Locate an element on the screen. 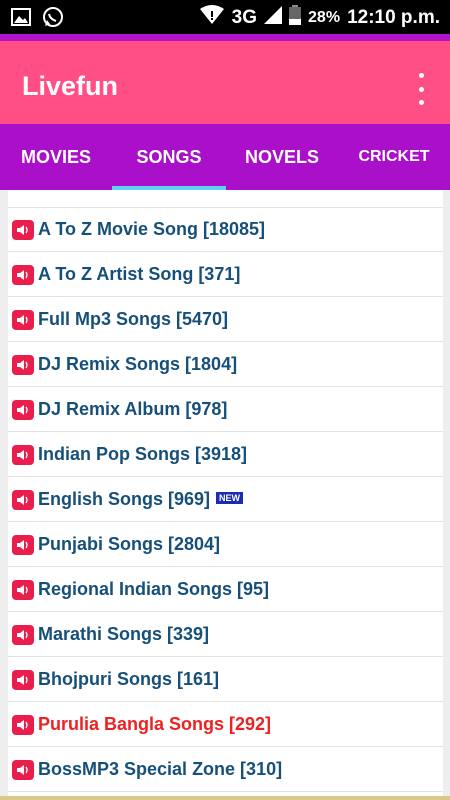 Image resolution: width=450 pixels, height=800 pixels. list-item-text: Punjabi Songs [2804] is located at coordinates (129, 544).